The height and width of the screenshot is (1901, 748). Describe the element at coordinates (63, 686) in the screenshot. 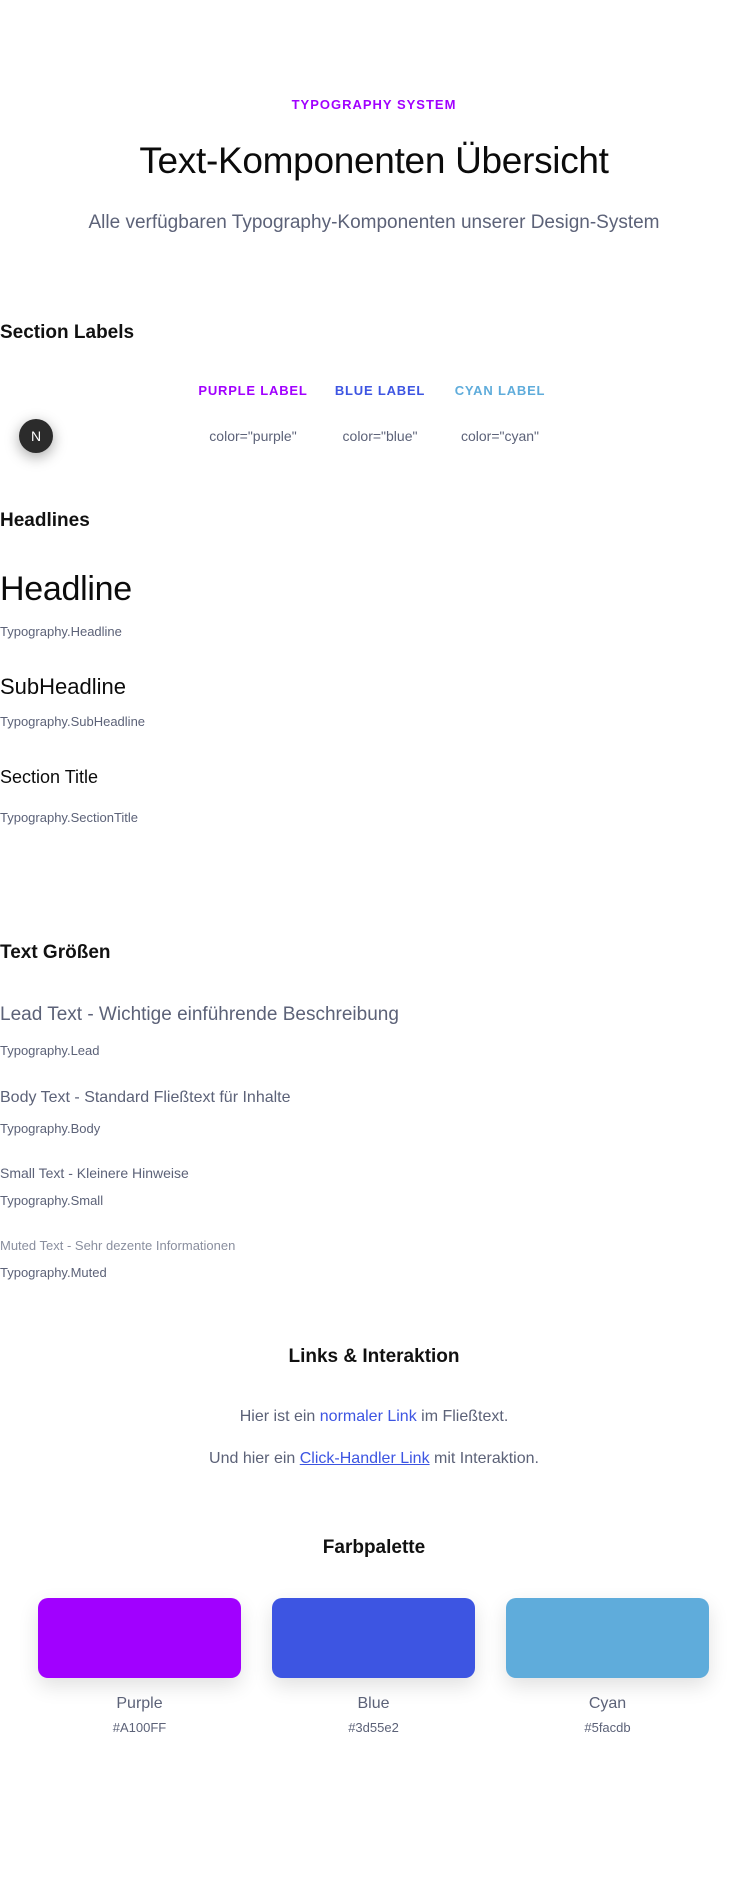

I see `subheadline-sample: SubHeadline` at that location.